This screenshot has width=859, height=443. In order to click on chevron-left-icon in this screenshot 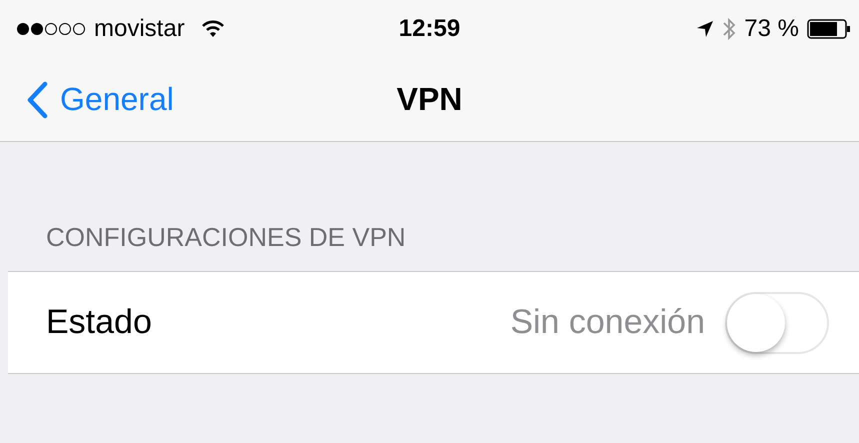, I will do `click(37, 99)`.